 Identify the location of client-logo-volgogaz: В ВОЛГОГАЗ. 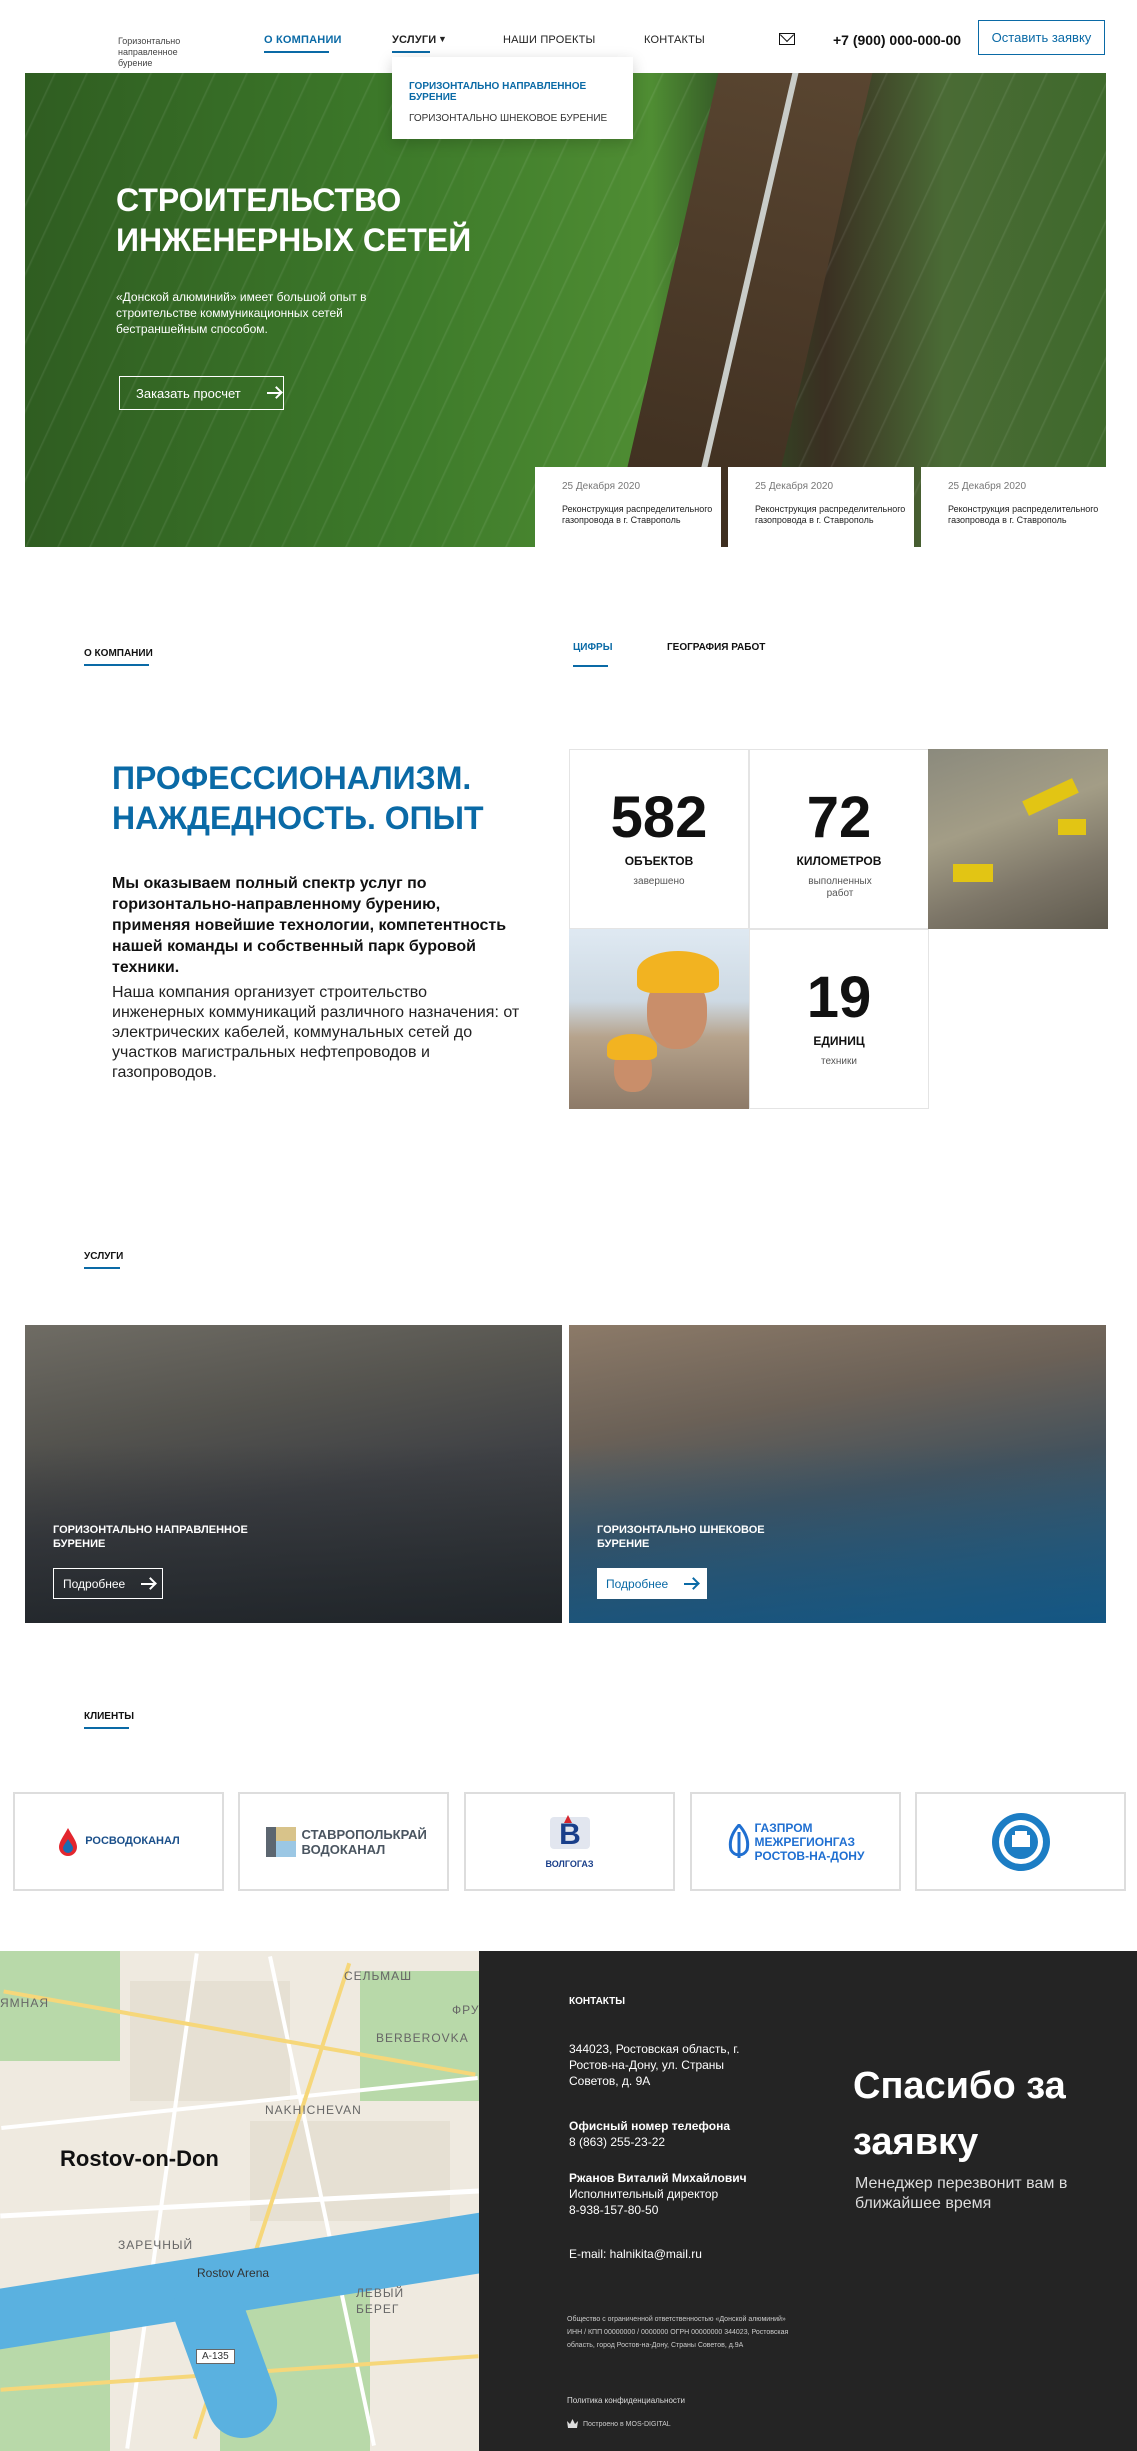
(569, 1841).